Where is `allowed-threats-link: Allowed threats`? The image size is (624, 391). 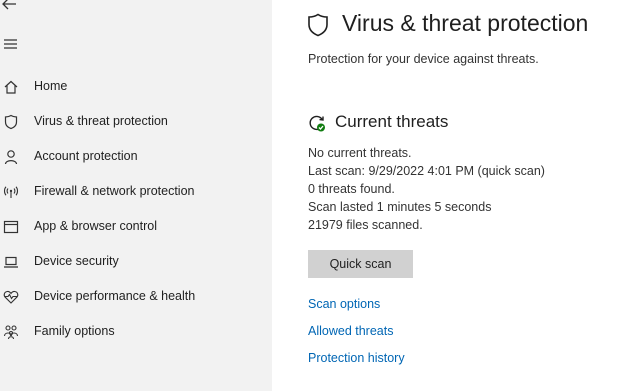 allowed-threats-link: Allowed threats is located at coordinates (350, 331).